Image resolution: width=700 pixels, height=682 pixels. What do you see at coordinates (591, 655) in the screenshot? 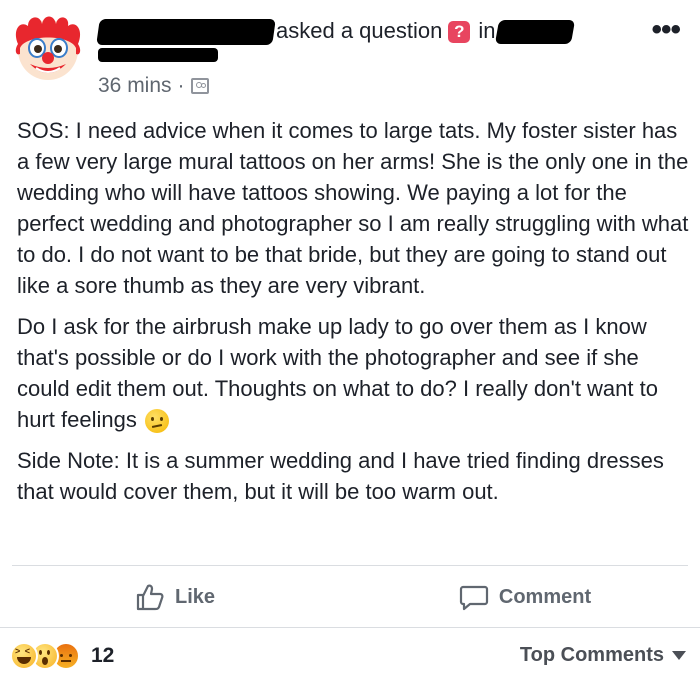
I see `top-comments-label: Top Comments` at bounding box center [591, 655].